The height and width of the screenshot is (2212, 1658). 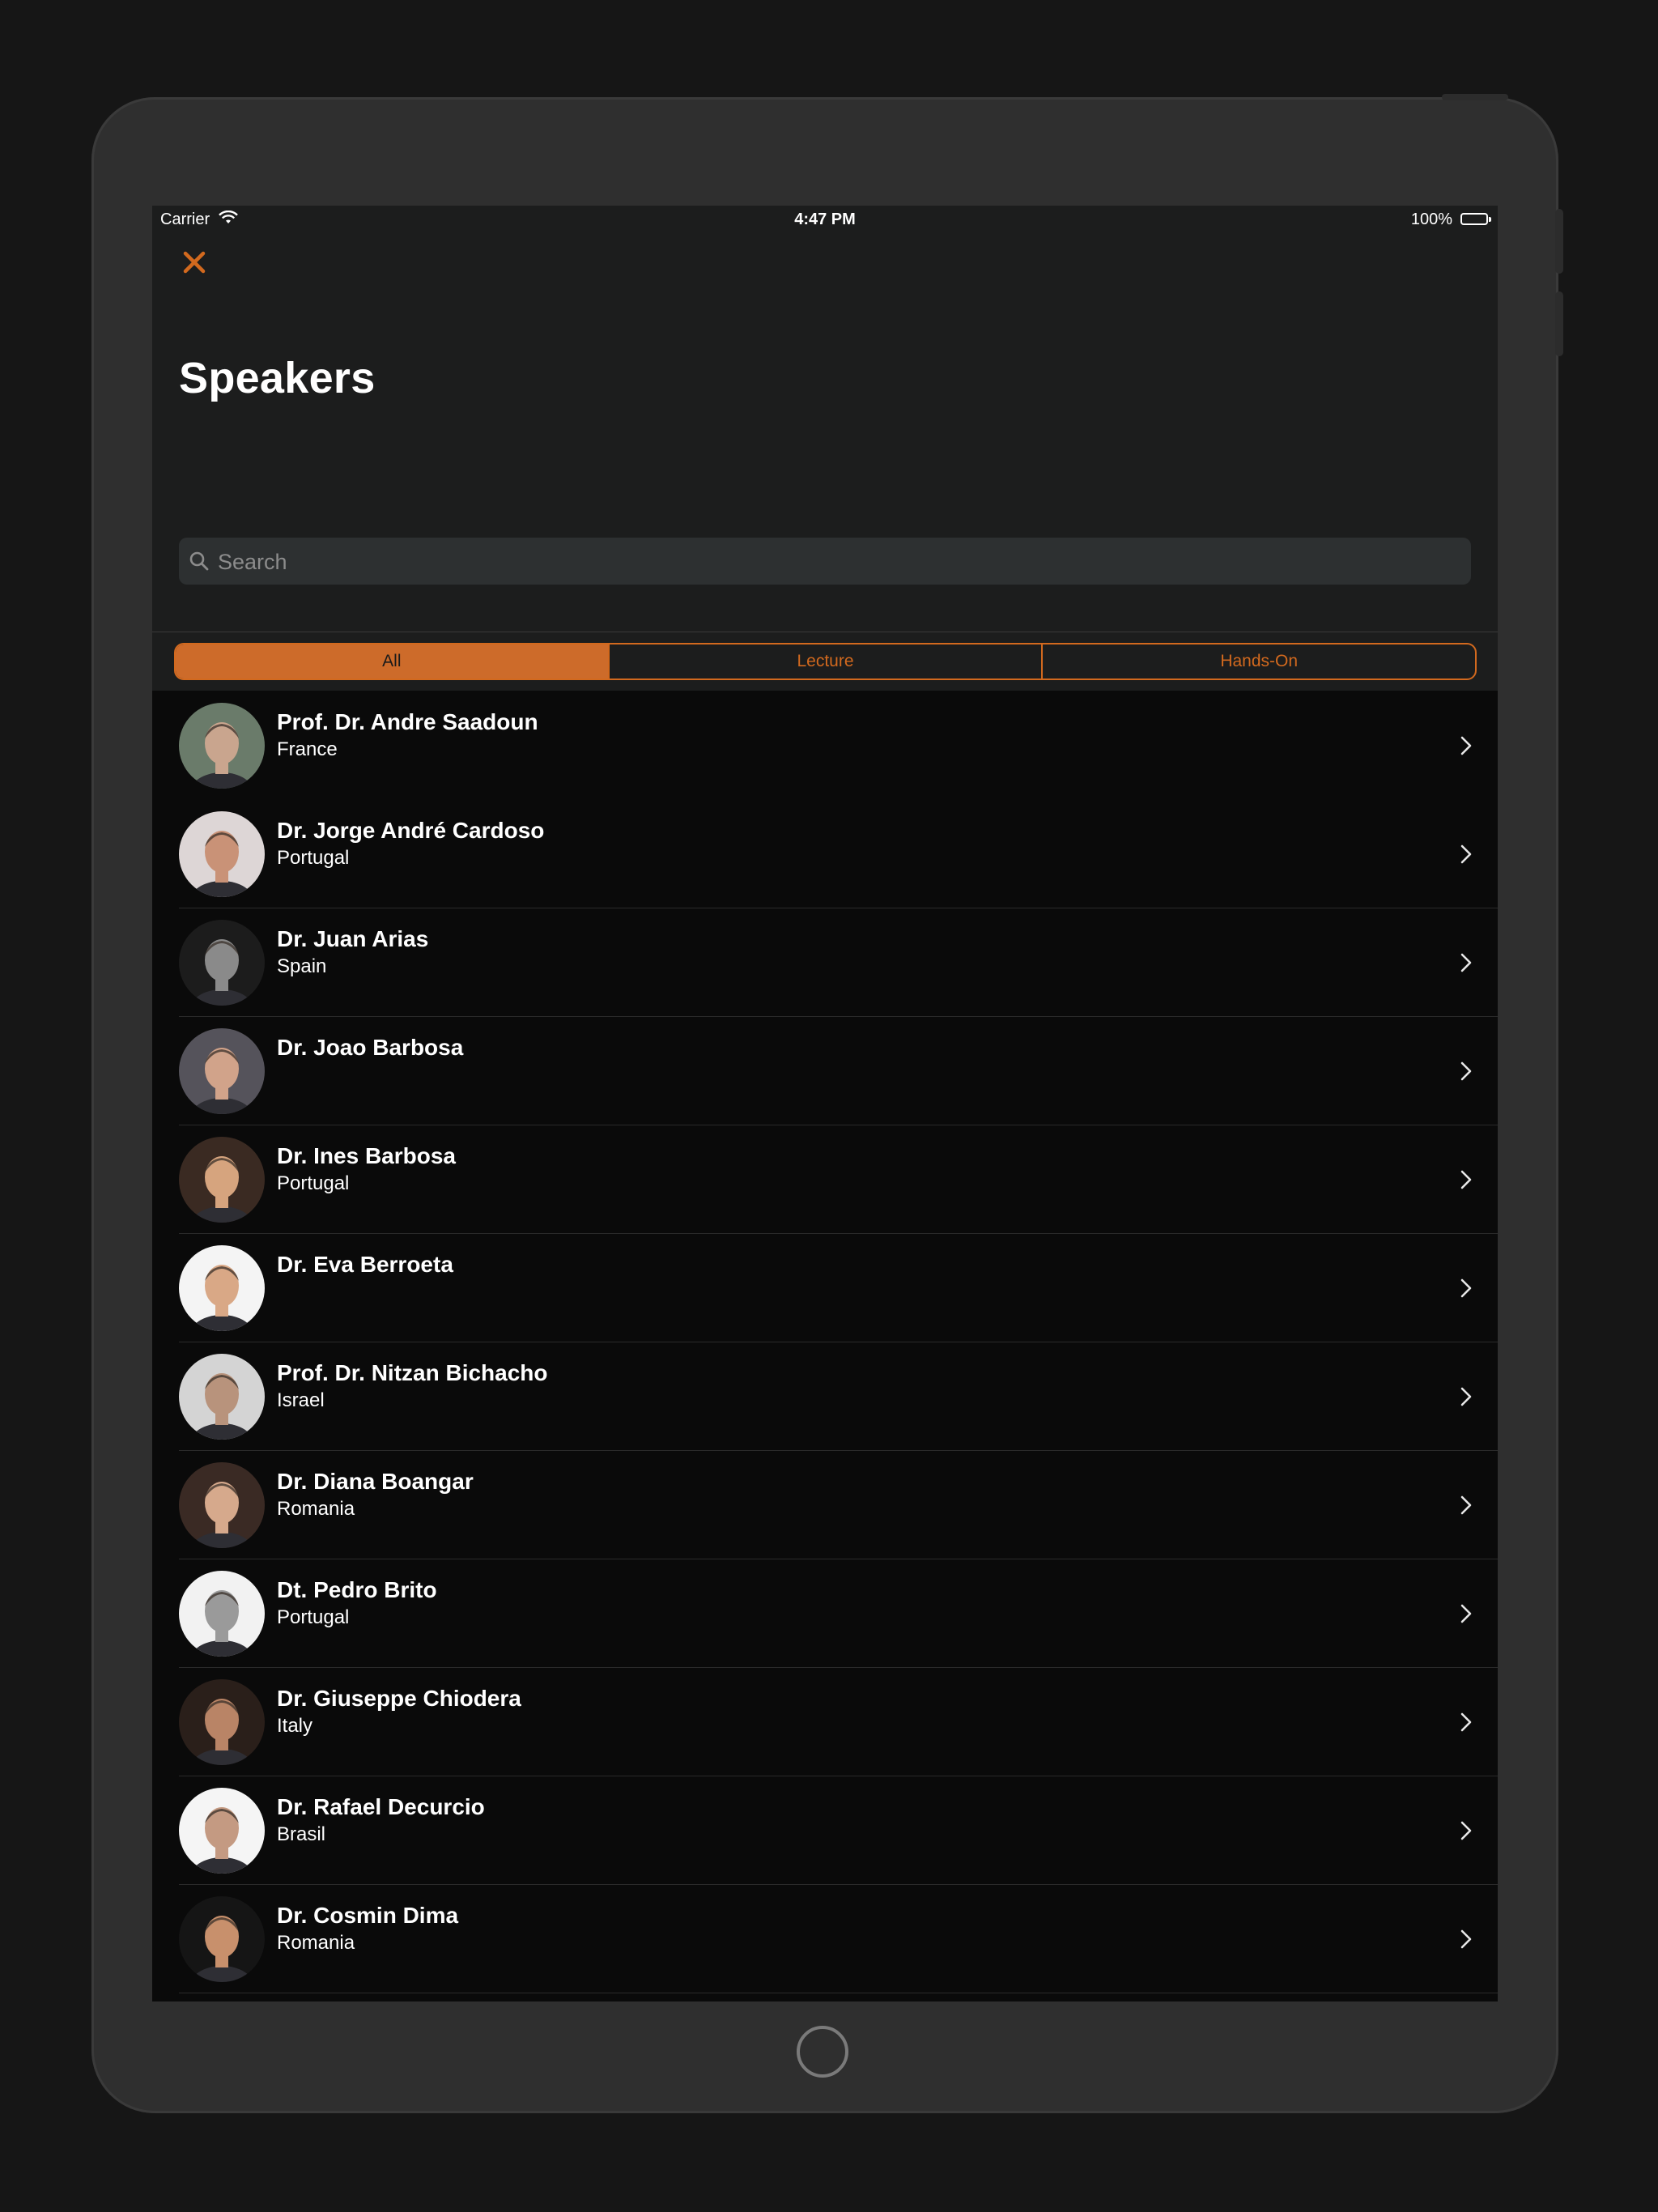 I want to click on status-bar: Carrier 4:47 PM 100%, so click(x=825, y=219).